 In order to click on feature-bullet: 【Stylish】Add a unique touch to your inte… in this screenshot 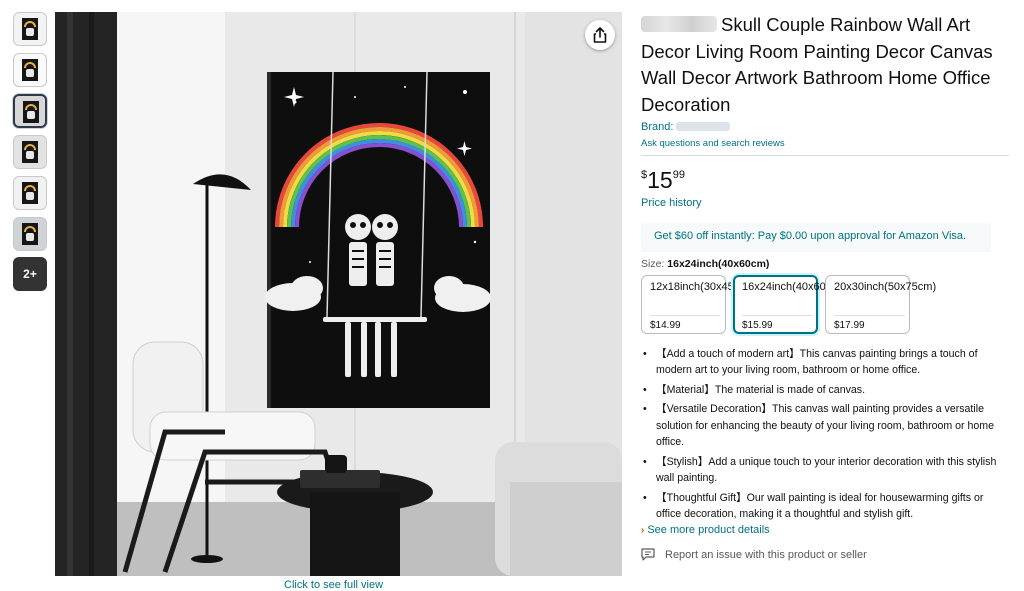, I will do `click(825, 470)`.